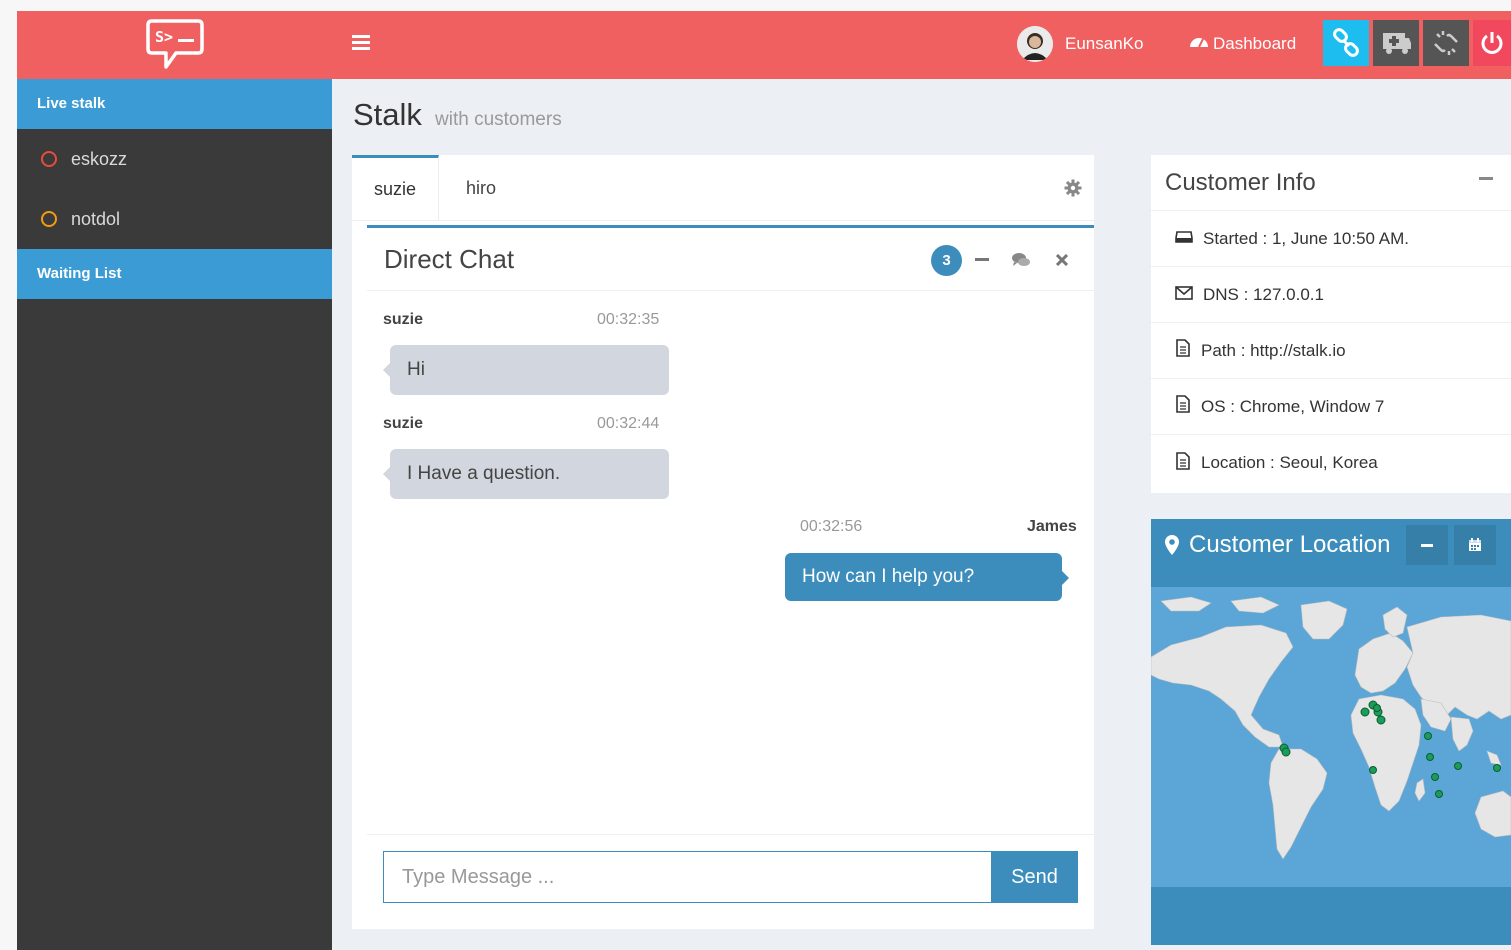 The image size is (1511, 950). Describe the element at coordinates (1052, 526) in the screenshot. I see `message-sender: James` at that location.